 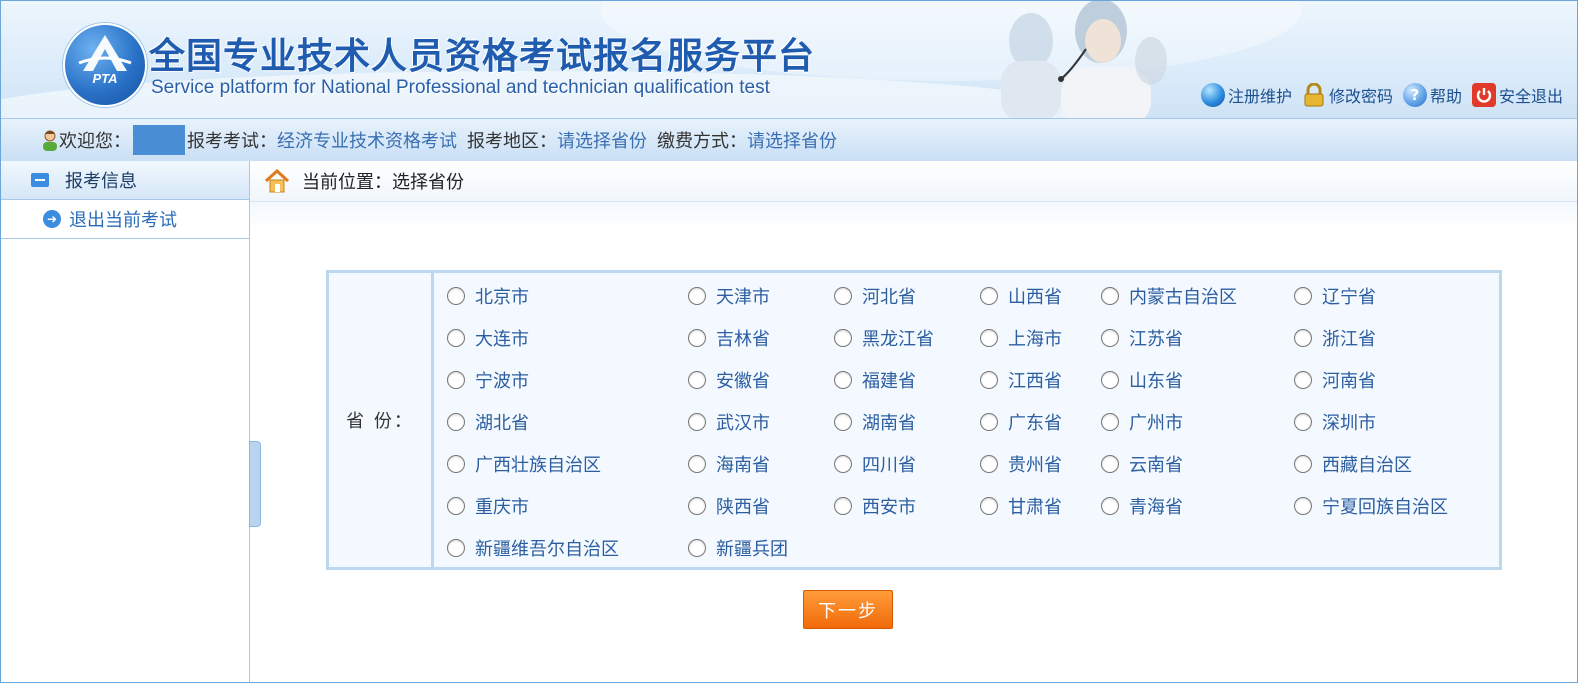 I want to click on province-option: 辽宁省, so click(x=1335, y=296).